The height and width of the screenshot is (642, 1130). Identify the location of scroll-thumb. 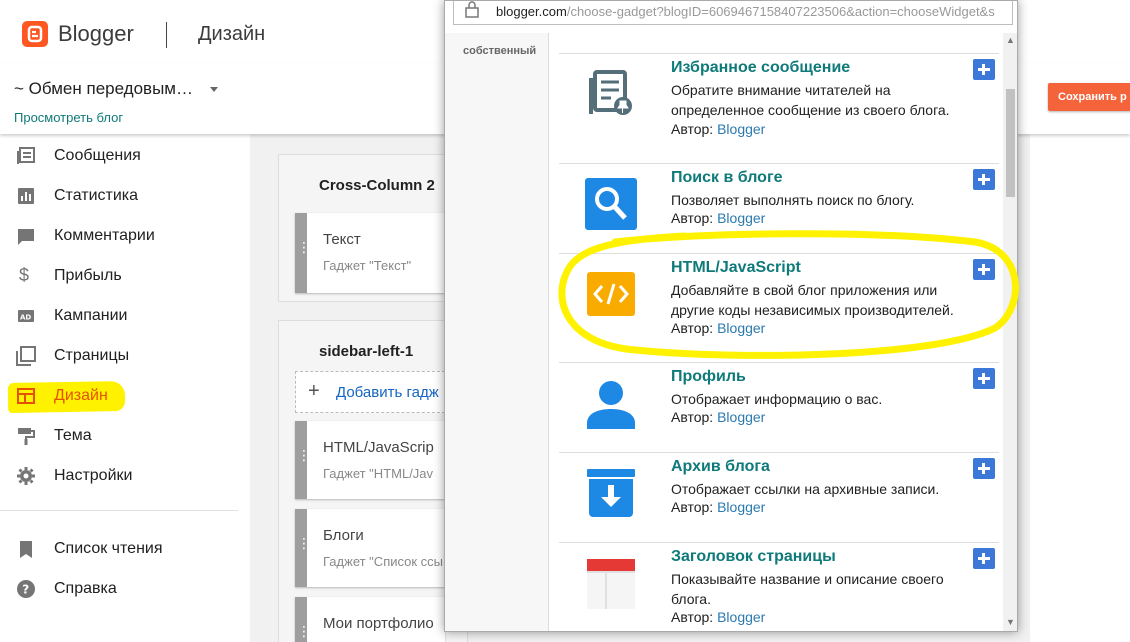
(1010, 143).